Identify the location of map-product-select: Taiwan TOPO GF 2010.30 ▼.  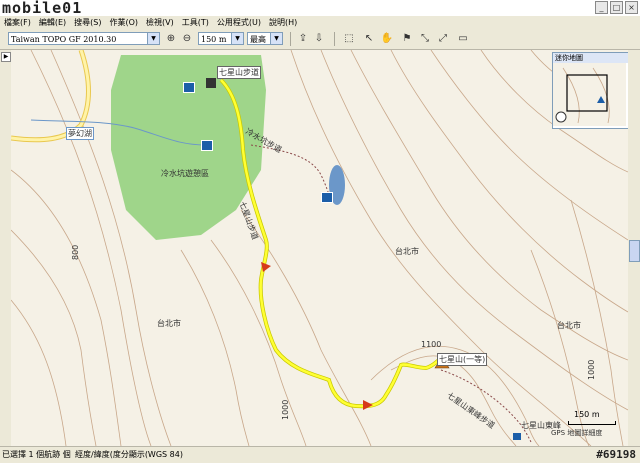
(84, 38).